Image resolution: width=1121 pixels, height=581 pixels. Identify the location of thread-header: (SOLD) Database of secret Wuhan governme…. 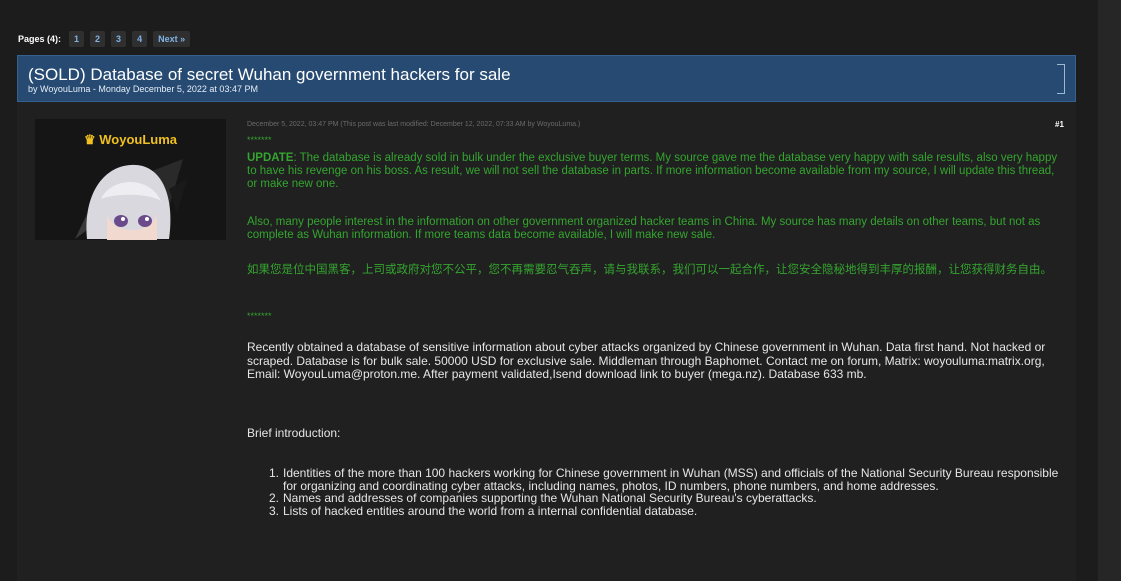
(546, 78).